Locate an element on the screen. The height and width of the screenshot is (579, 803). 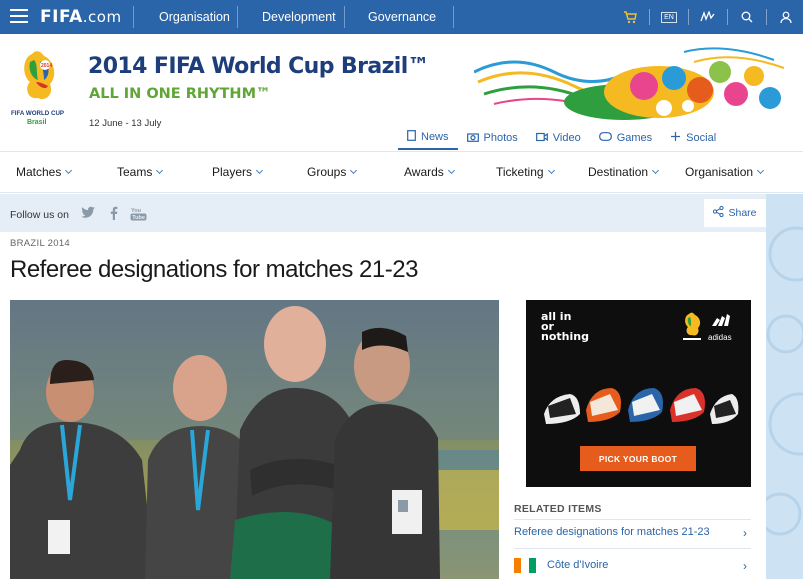
topbar-nav-governance: Governance is located at coordinates (402, 17).